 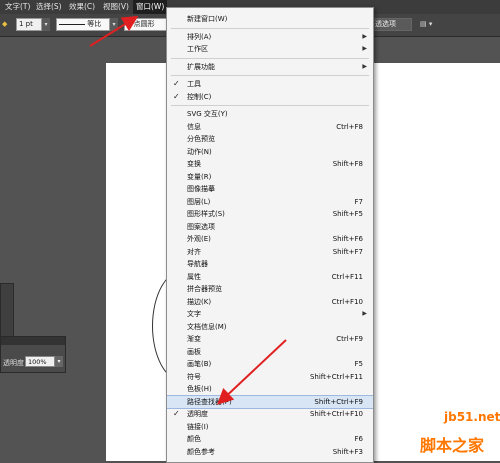 I want to click on options-button: 透选项, so click(x=392, y=24).